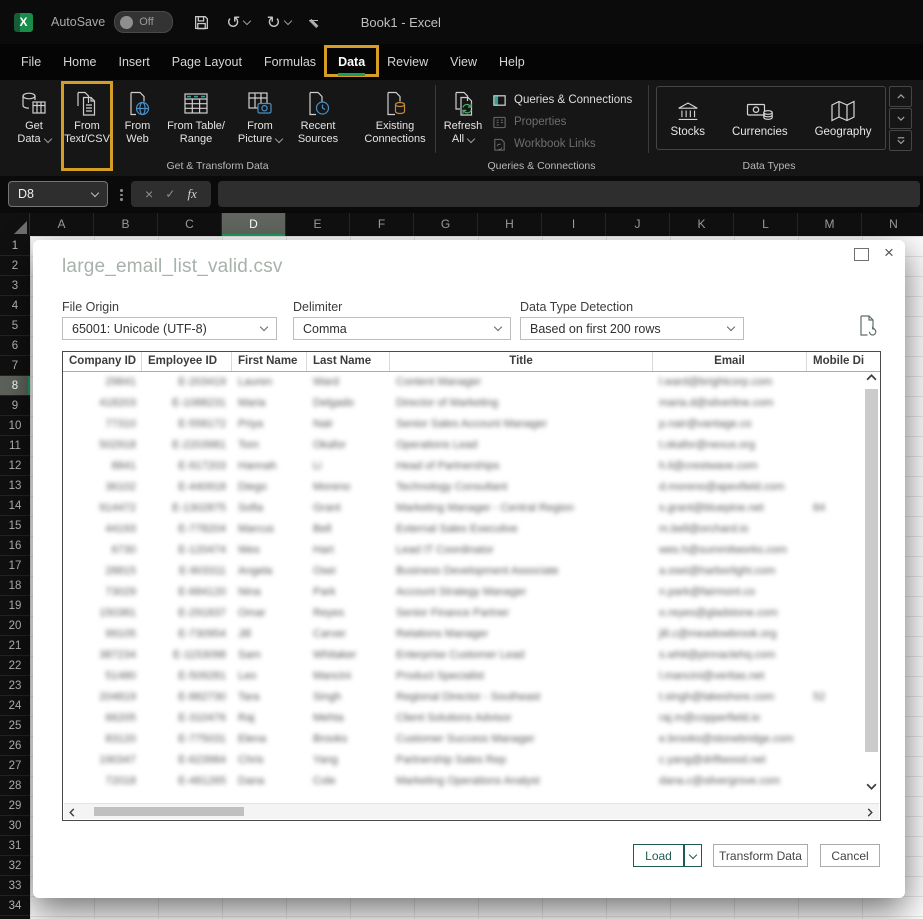 The image size is (923, 919). I want to click on customize-quick-access-button, so click(314, 23).